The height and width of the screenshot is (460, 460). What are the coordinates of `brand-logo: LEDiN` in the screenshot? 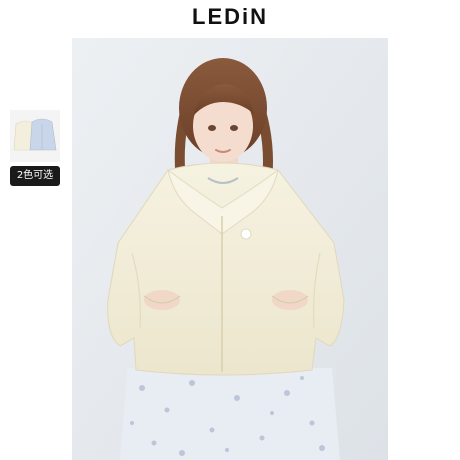 It's located at (230, 16).